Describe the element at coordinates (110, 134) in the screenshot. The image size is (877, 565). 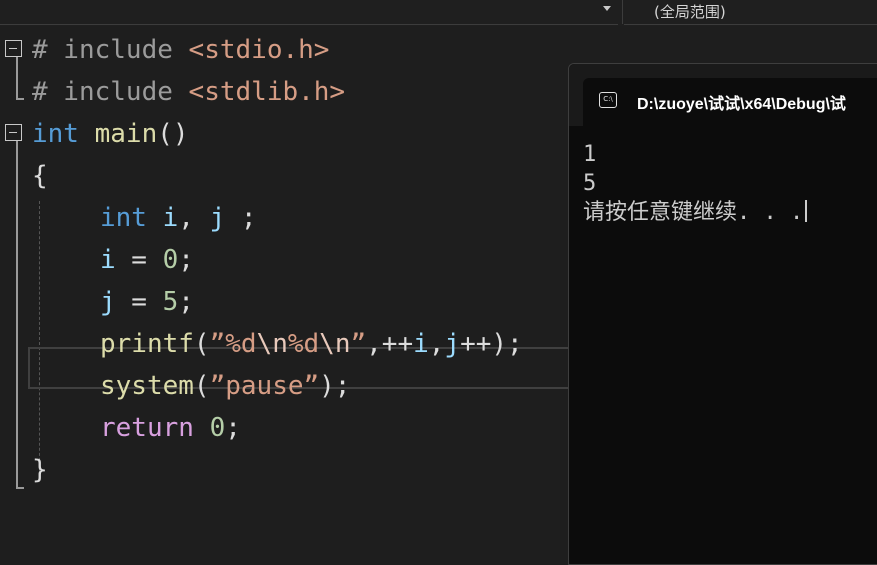
I see `code-line-3: int main()` at that location.